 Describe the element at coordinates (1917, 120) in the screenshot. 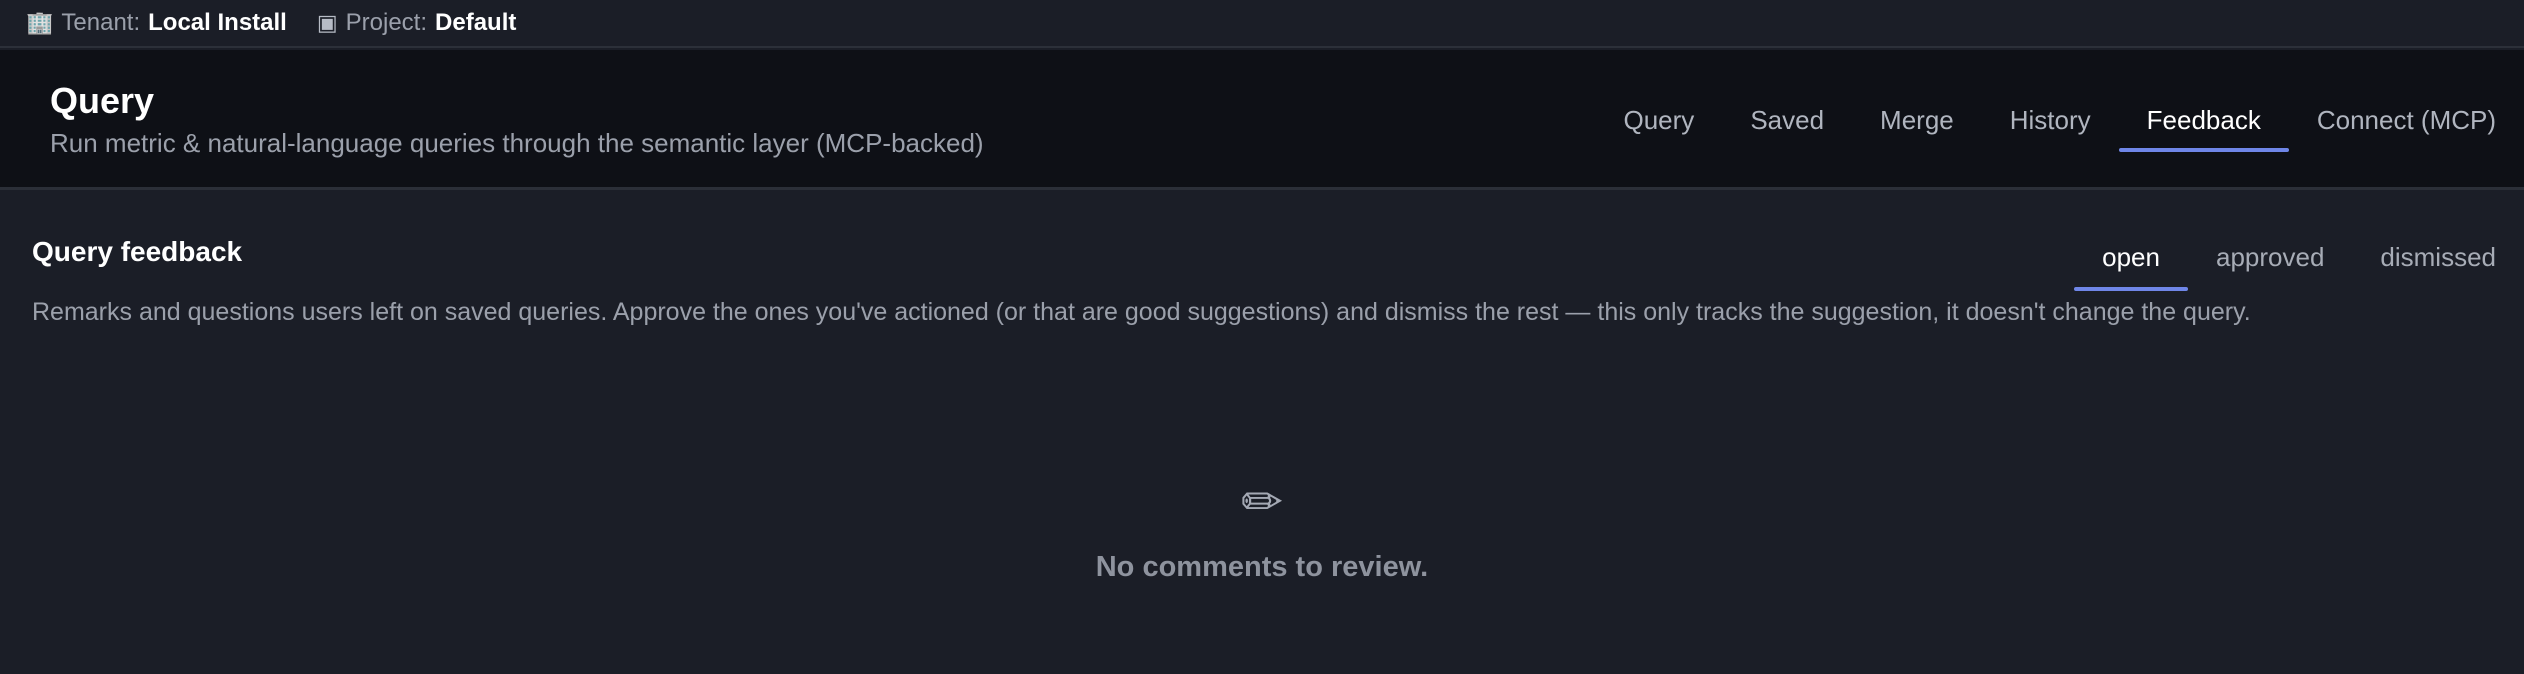

I see `tab-merge: Merge` at that location.